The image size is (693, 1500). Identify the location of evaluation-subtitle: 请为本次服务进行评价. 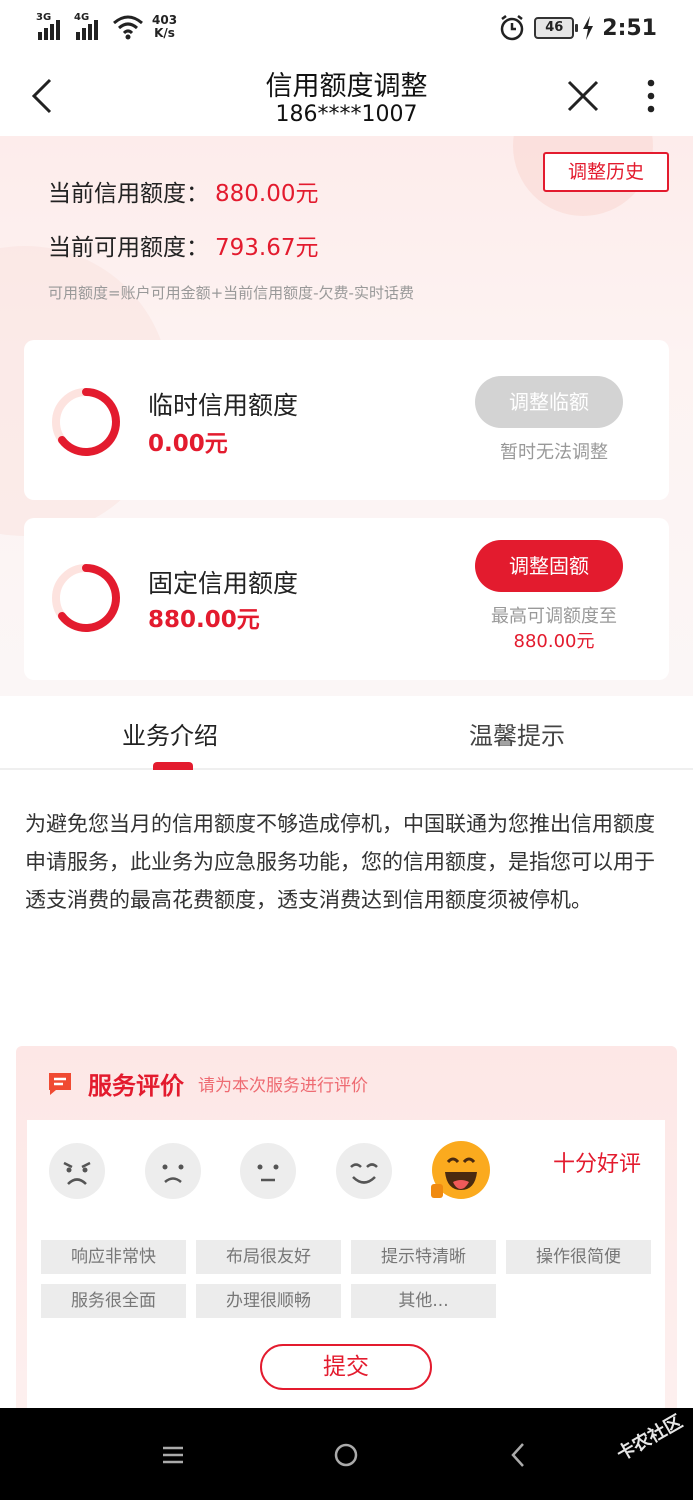
(283, 1086).